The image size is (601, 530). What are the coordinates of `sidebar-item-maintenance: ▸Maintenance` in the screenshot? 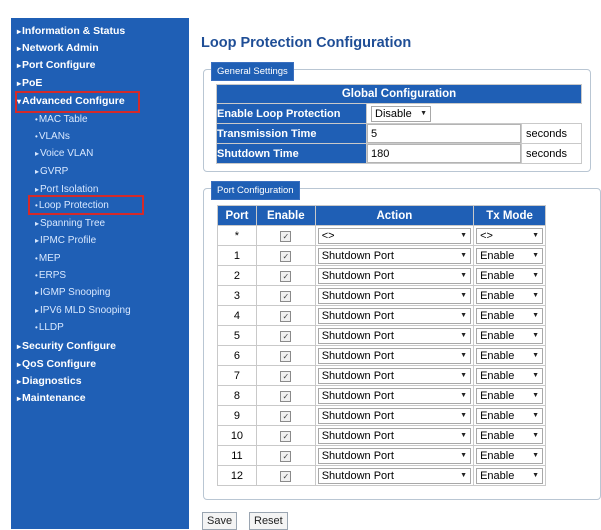 It's located at (51, 398).